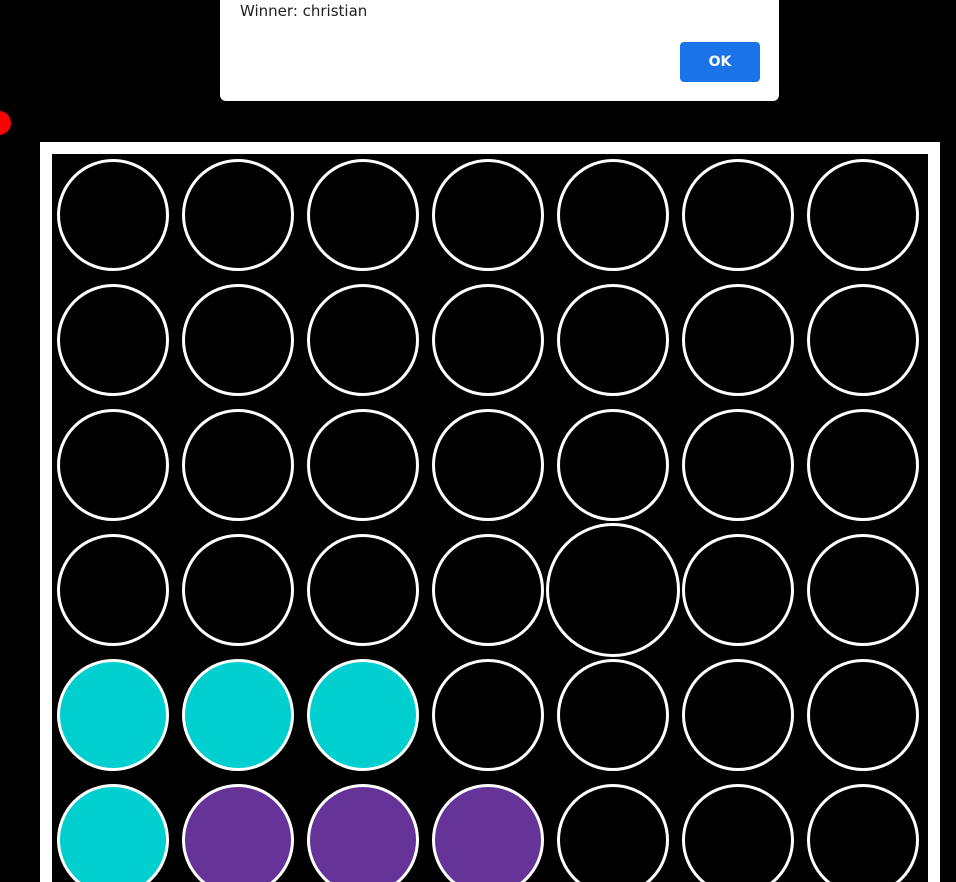 The image size is (956, 882). What do you see at coordinates (863, 715) in the screenshot?
I see `board-cell-r4-c6` at bounding box center [863, 715].